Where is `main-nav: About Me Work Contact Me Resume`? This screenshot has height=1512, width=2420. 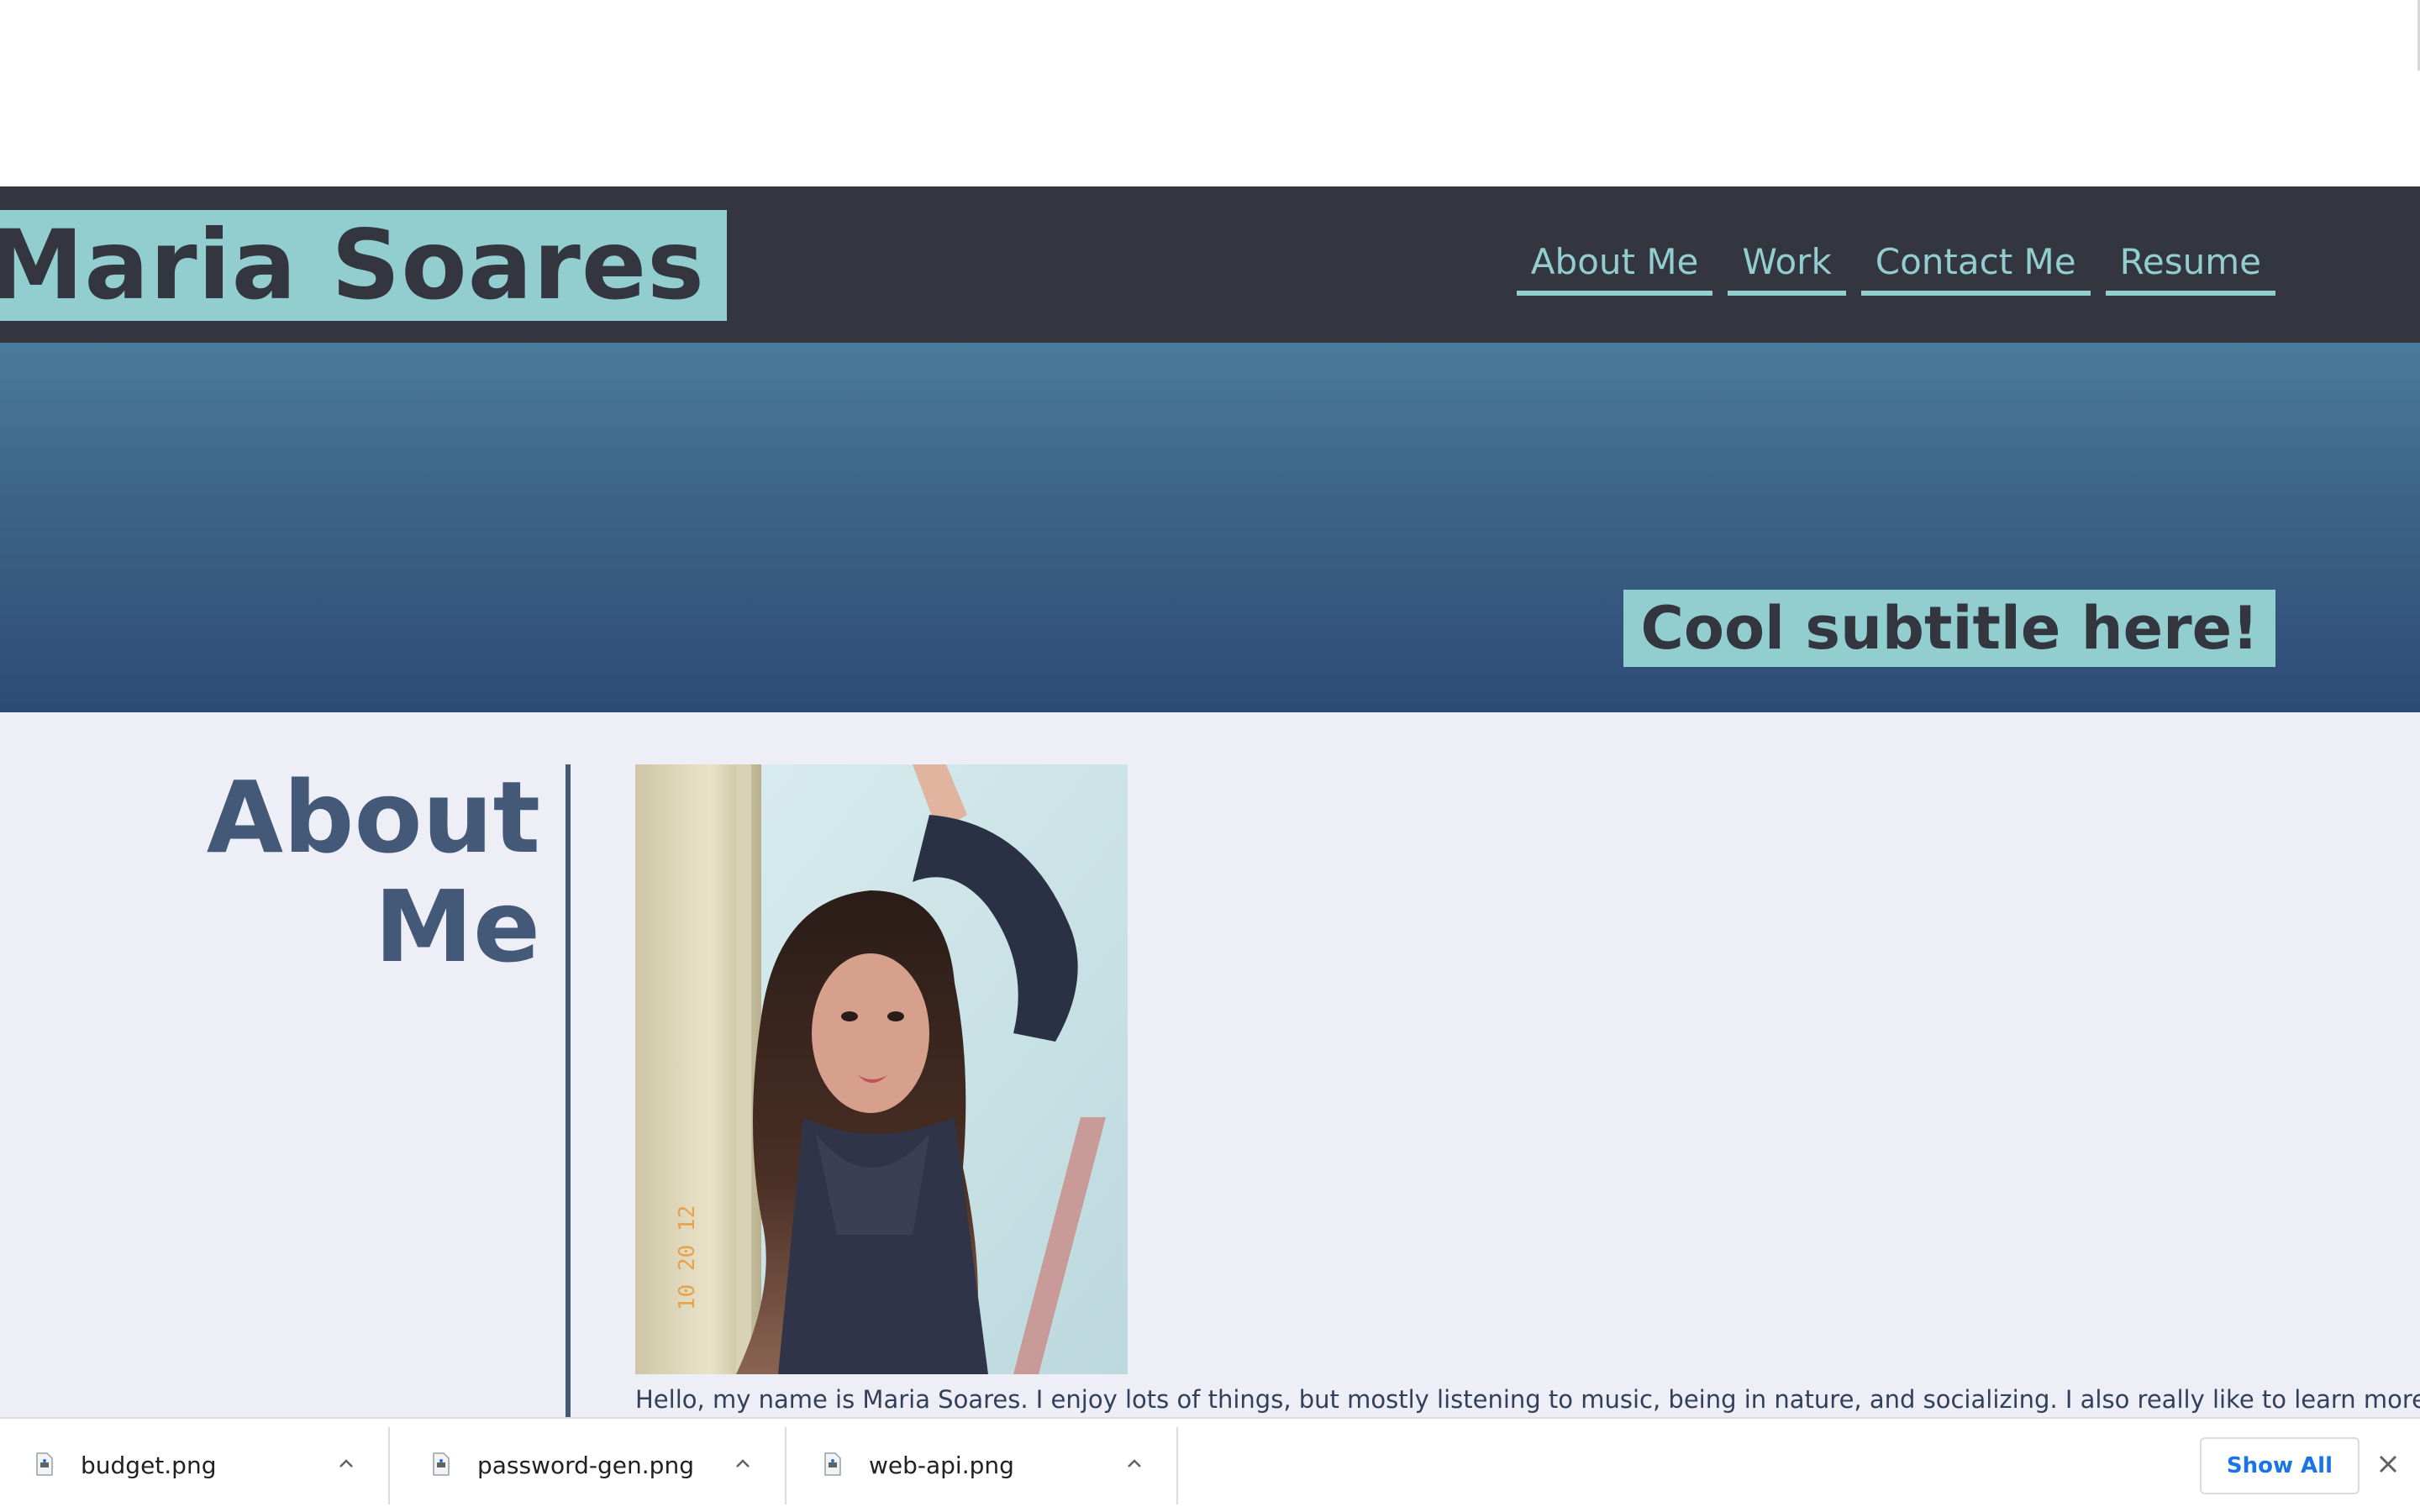 main-nav: About Me Work Contact Me Resume is located at coordinates (1895, 267).